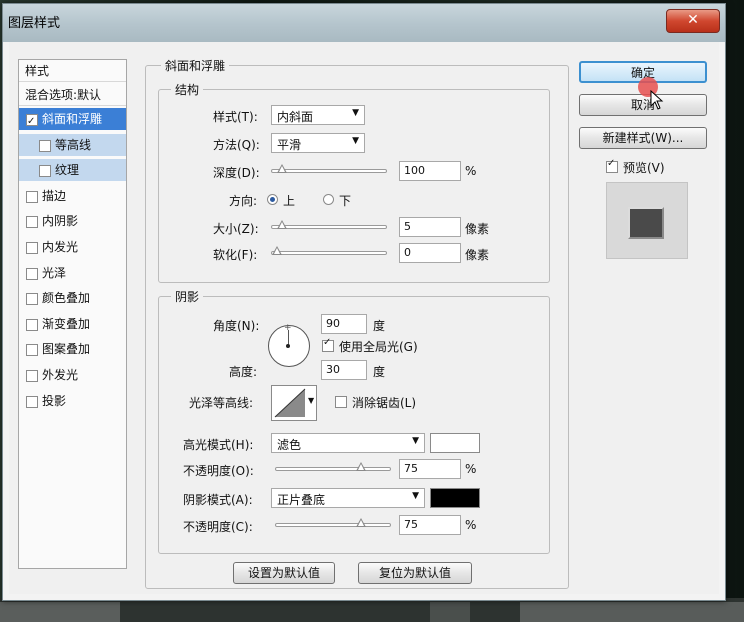  Describe the element at coordinates (612, 165) in the screenshot. I see `preview-checkbox` at that location.